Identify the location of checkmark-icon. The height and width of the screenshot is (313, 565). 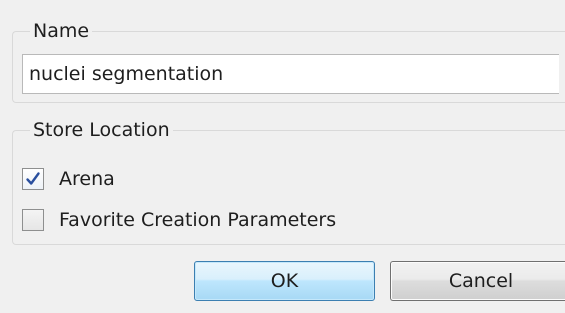
(33, 178).